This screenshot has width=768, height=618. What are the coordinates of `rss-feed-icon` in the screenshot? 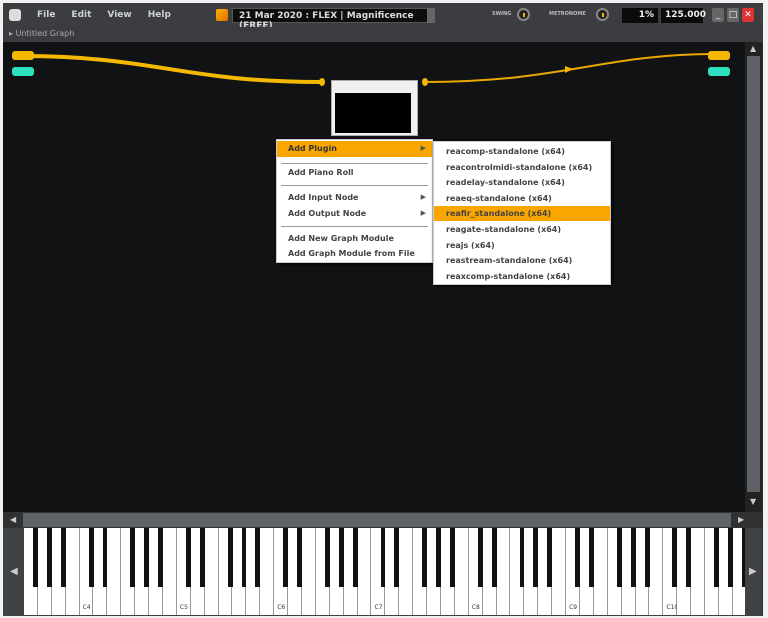 It's located at (222, 15).